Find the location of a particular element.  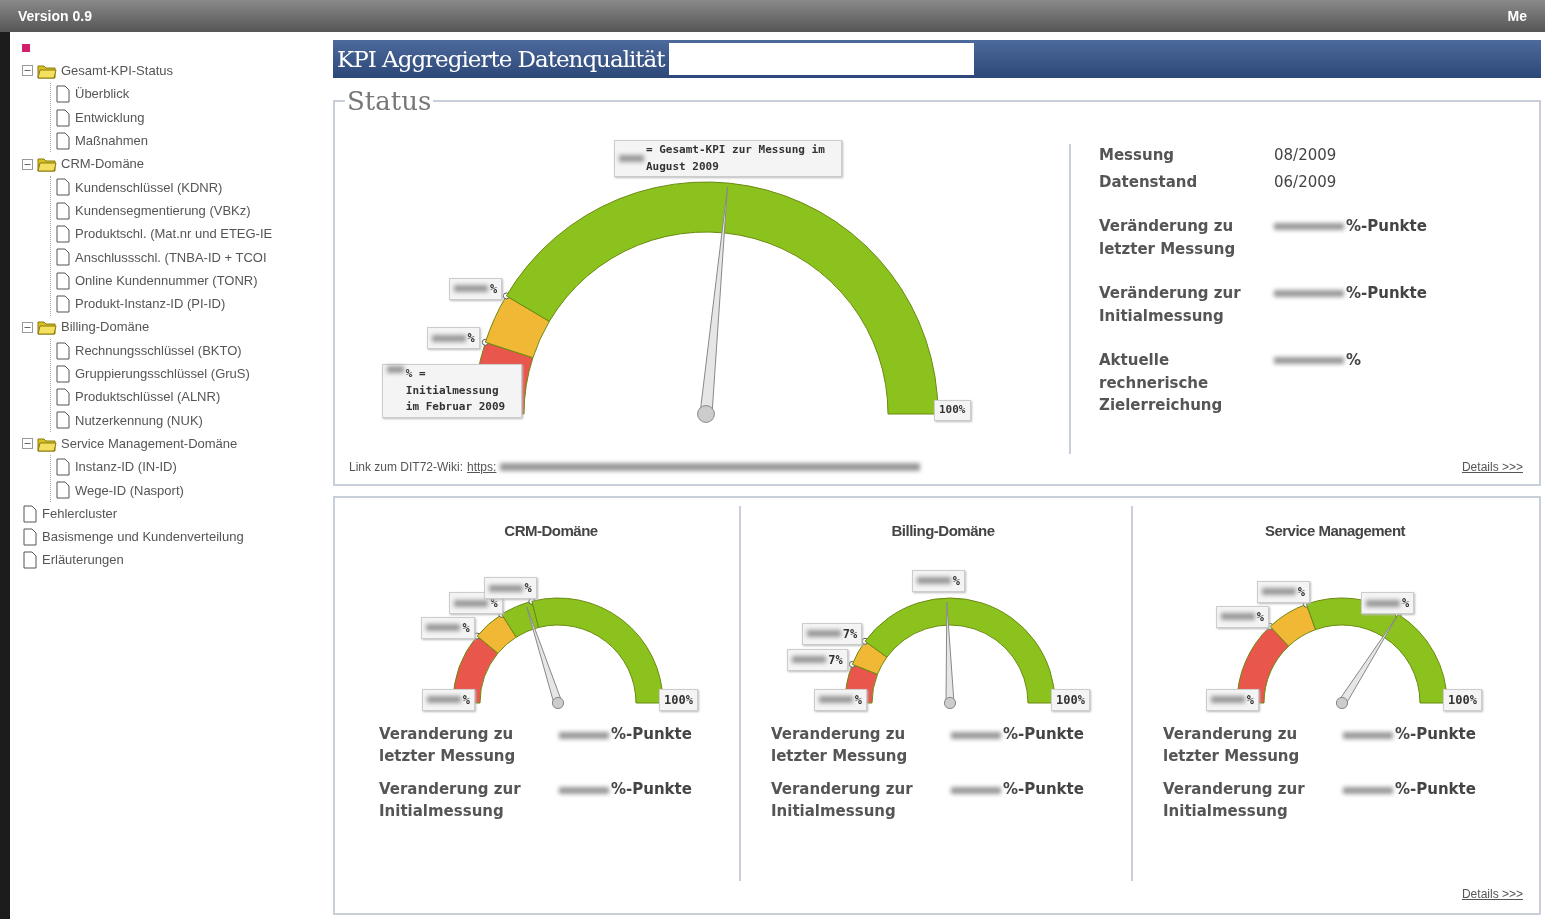

domain-title: Billing-Domäne is located at coordinates (943, 531).